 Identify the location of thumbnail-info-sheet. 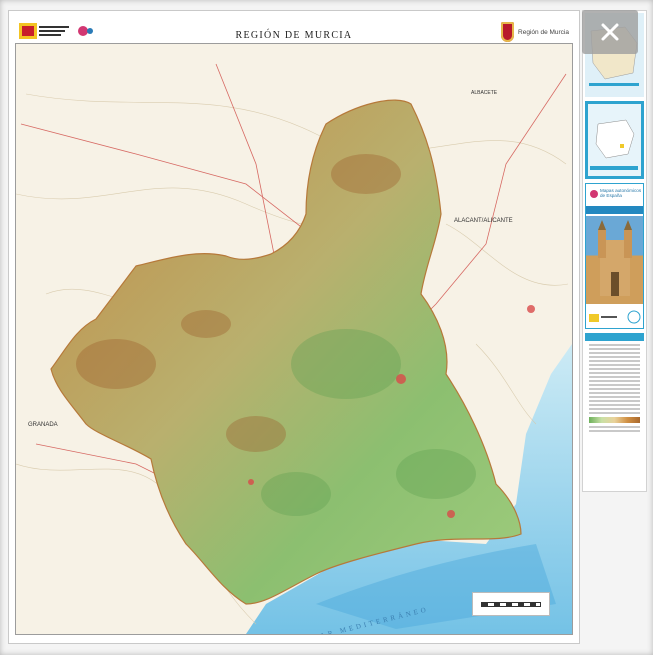
(614, 410).